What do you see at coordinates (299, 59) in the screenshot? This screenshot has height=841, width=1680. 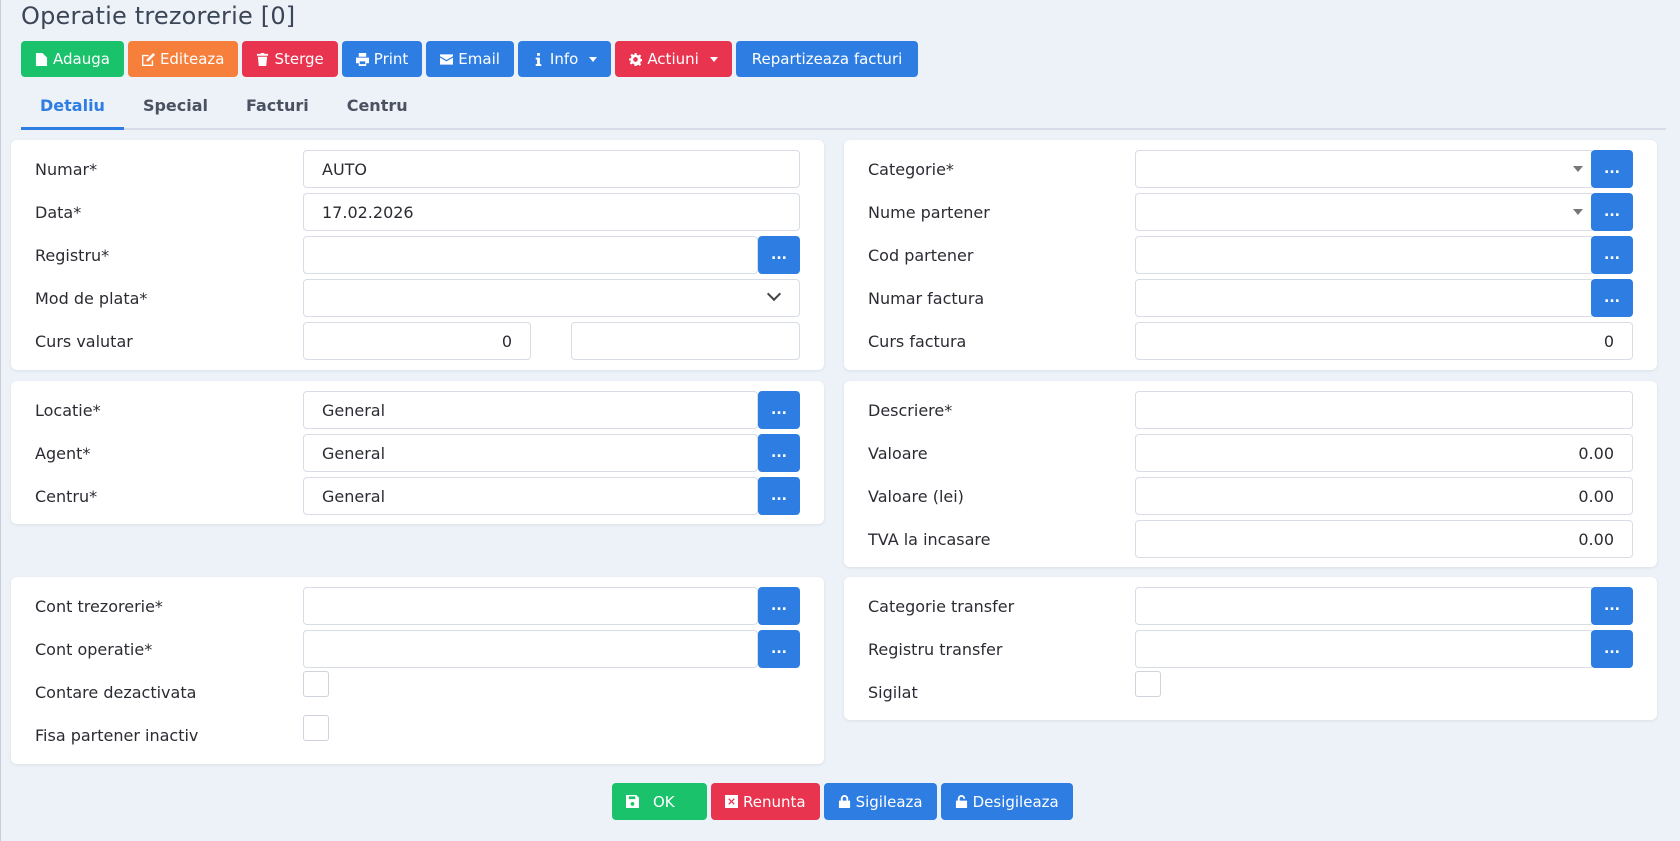 I see `delete-label: Sterge` at bounding box center [299, 59].